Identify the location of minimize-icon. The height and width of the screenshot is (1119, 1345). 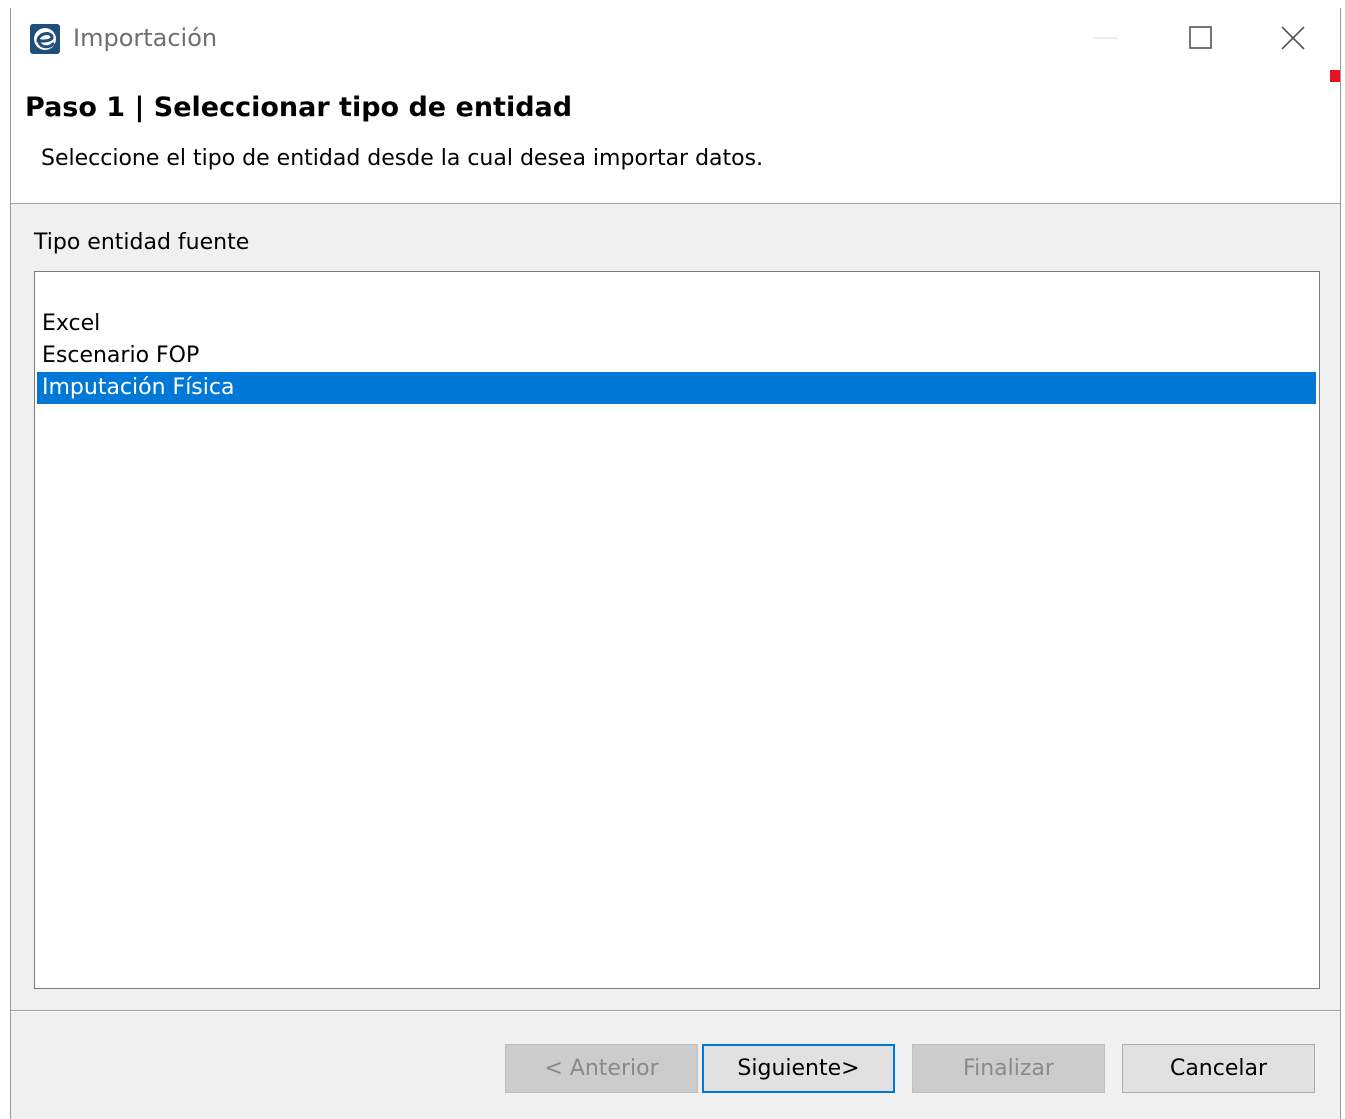
(1106, 38).